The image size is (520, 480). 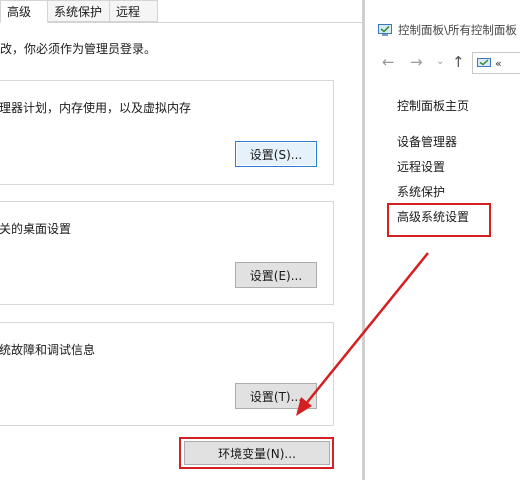 What do you see at coordinates (421, 191) in the screenshot?
I see `system-protection-link: 系统保护` at bounding box center [421, 191].